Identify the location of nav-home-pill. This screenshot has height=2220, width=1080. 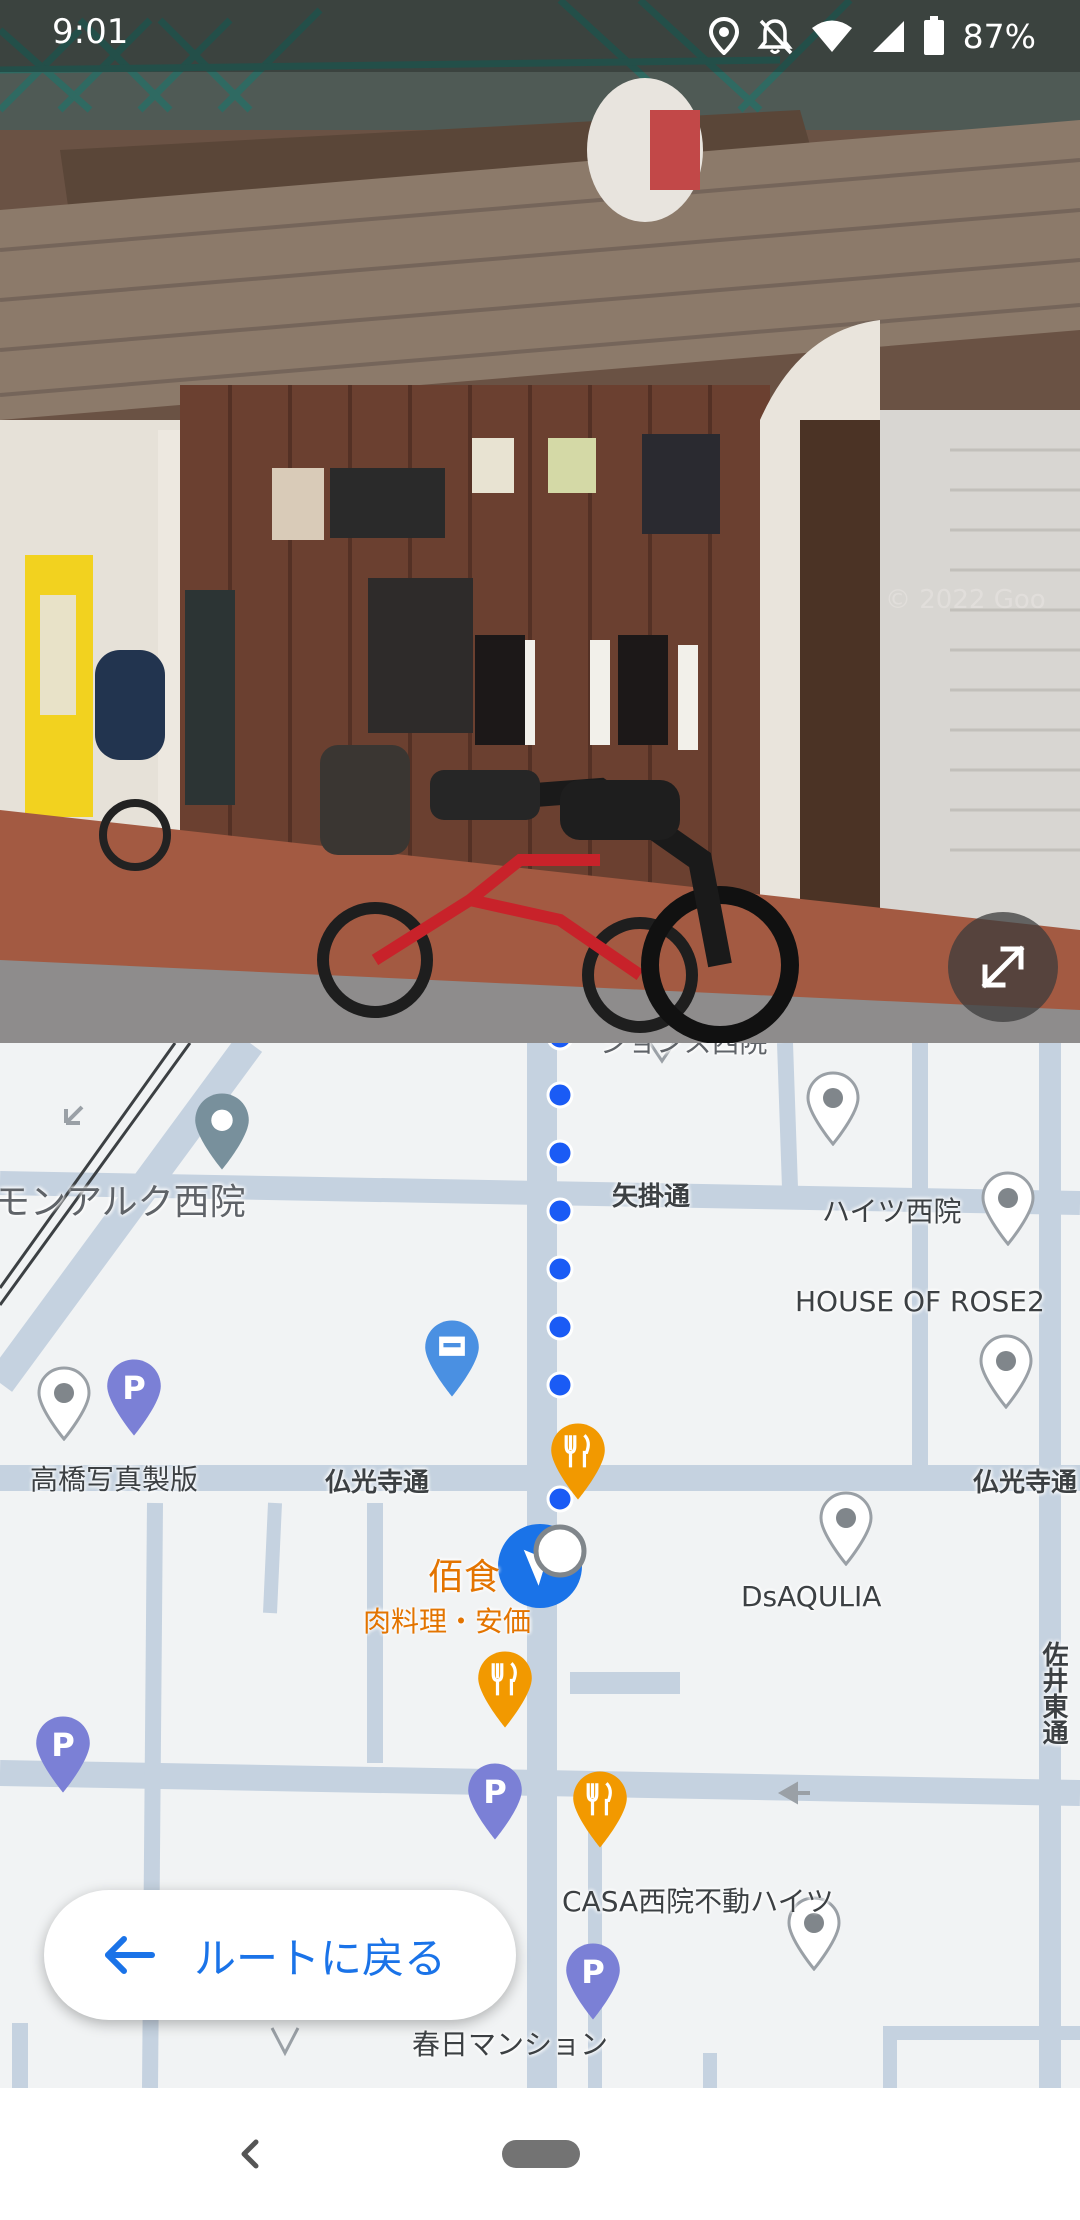
(541, 2154).